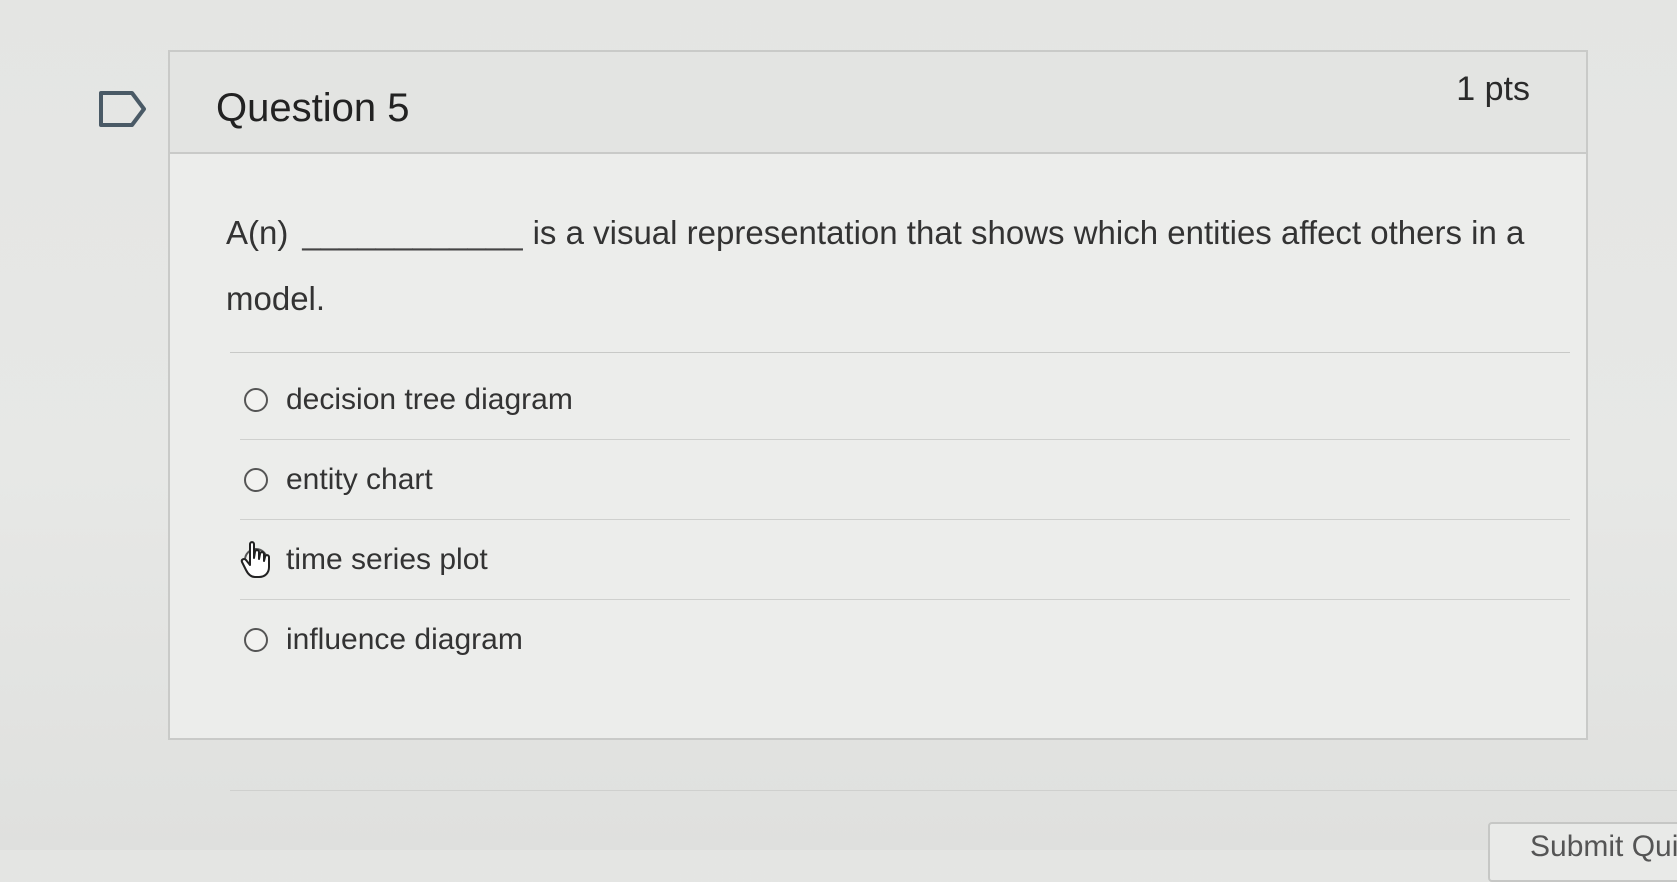 The width and height of the screenshot is (1677, 882). What do you see at coordinates (429, 400) in the screenshot?
I see `answer-label: decision tree diagram` at bounding box center [429, 400].